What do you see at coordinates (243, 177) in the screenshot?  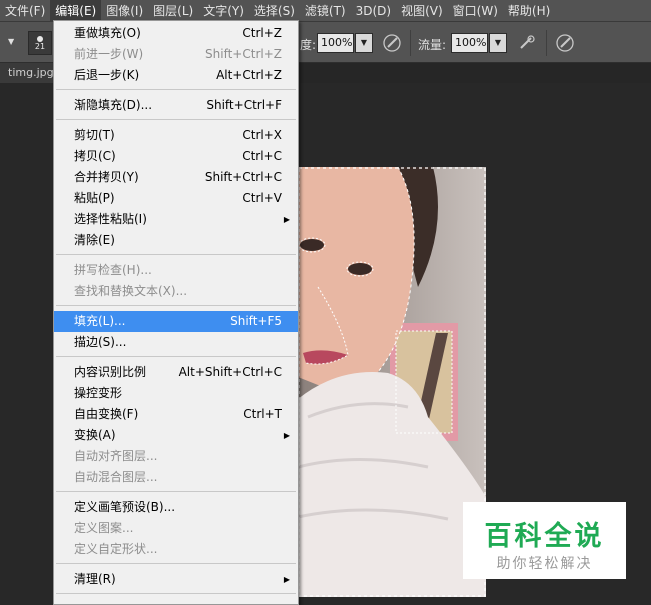 I see `menu-item-shortcut: Shift+Ctrl+C` at bounding box center [243, 177].